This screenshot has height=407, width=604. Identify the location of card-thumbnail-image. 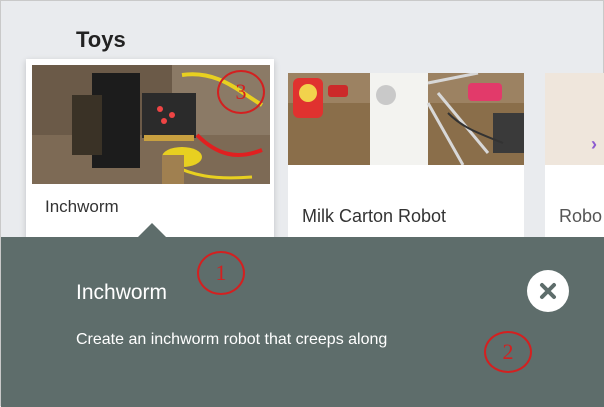
(406, 119).